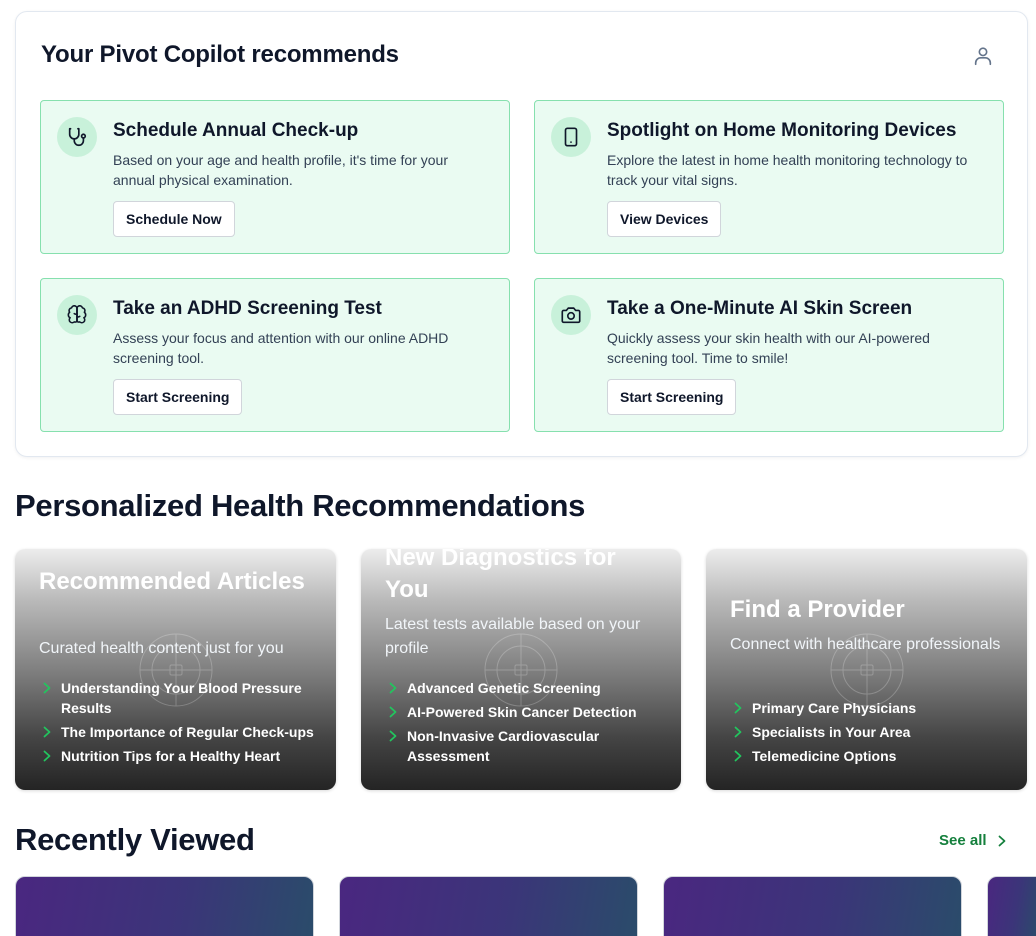 Image resolution: width=1036 pixels, height=936 pixels. I want to click on list-item: Telemedicine Options, so click(870, 756).